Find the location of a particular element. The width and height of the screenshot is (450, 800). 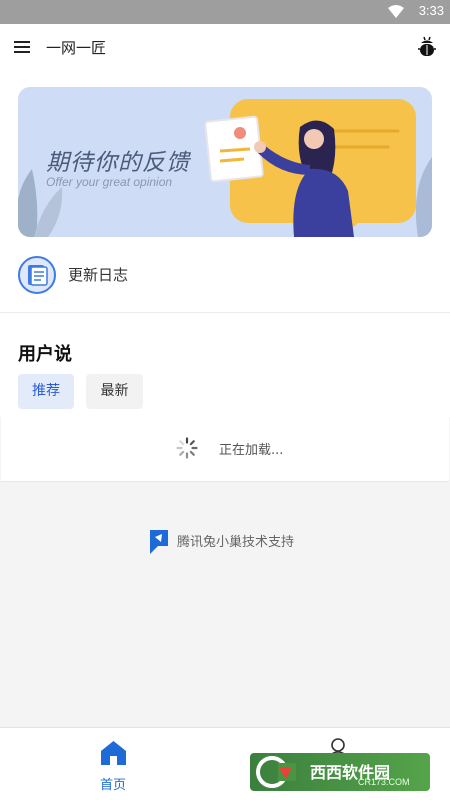

banner-headline: 期待你的反馈 is located at coordinates (118, 163).